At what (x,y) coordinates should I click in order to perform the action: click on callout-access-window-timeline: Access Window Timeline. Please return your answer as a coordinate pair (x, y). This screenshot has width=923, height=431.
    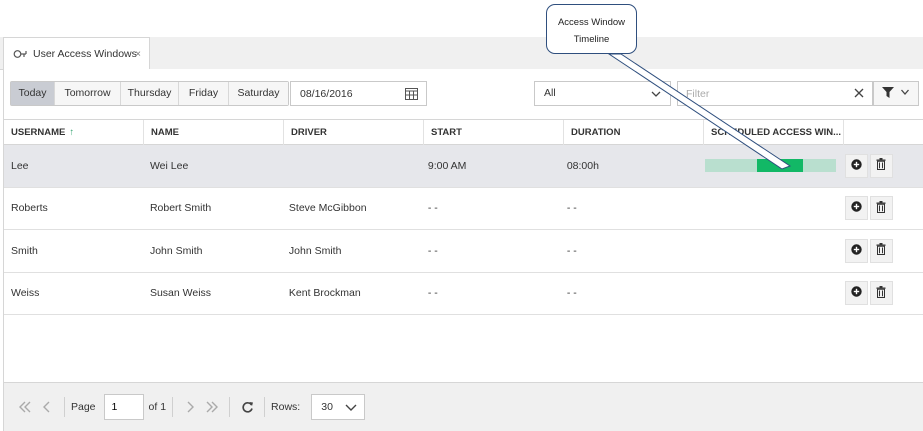
    Looking at the image, I should click on (591, 29).